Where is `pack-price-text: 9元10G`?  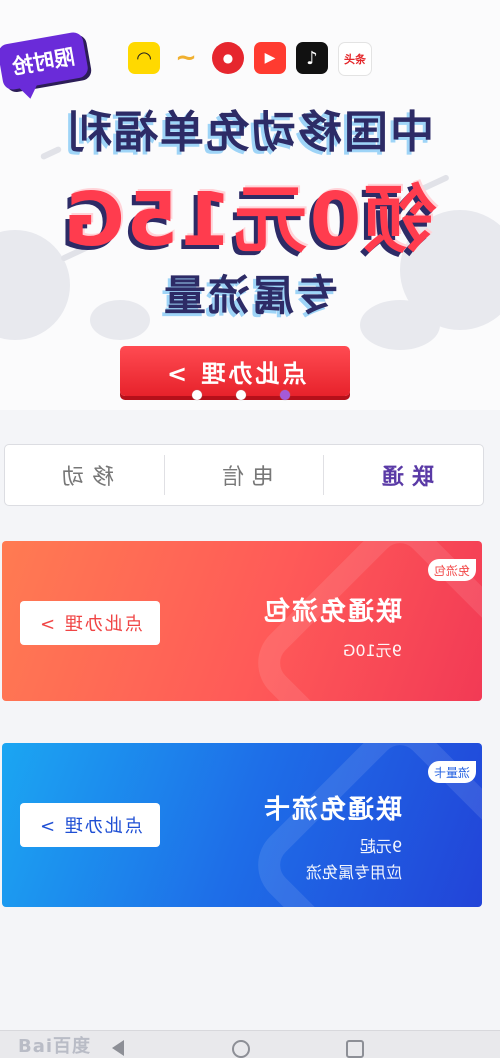
pack-price-text: 9元10G is located at coordinates (372, 650).